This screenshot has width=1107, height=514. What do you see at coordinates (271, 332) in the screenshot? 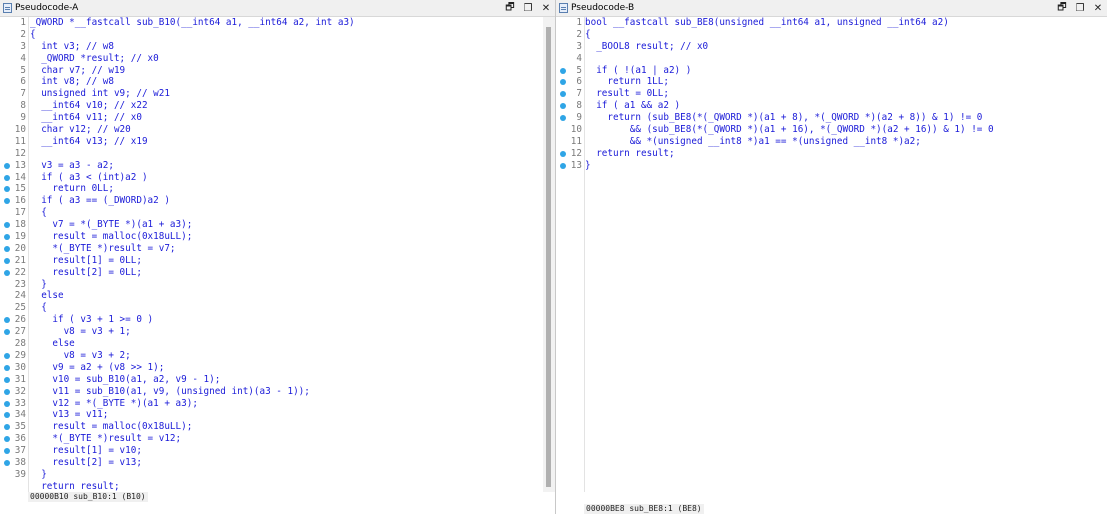
I see `code-line: 27 v8 = v3 + 1;` at bounding box center [271, 332].